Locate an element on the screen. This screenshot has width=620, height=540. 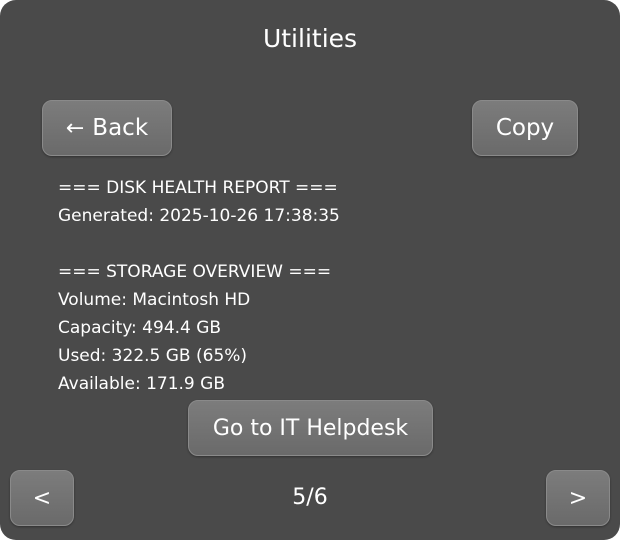
back-button: ← Back is located at coordinates (107, 128).